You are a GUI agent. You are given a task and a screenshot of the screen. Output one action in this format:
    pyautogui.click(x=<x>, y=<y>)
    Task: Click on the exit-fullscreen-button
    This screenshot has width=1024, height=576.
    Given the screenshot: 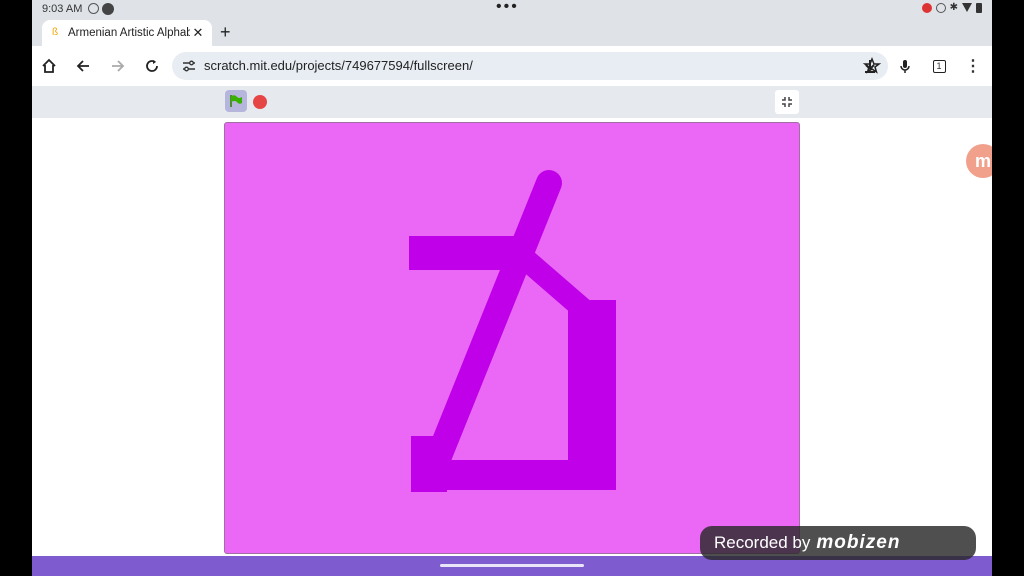 What is the action you would take?
    pyautogui.click(x=787, y=102)
    